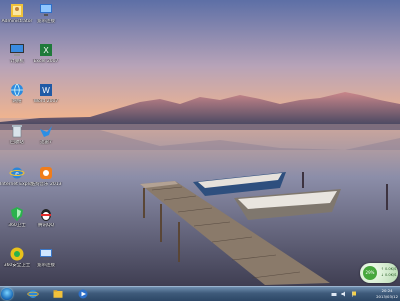 The image size is (400, 301). What do you see at coordinates (46, 61) in the screenshot?
I see `icon-label: Excel 2007` at bounding box center [46, 61].